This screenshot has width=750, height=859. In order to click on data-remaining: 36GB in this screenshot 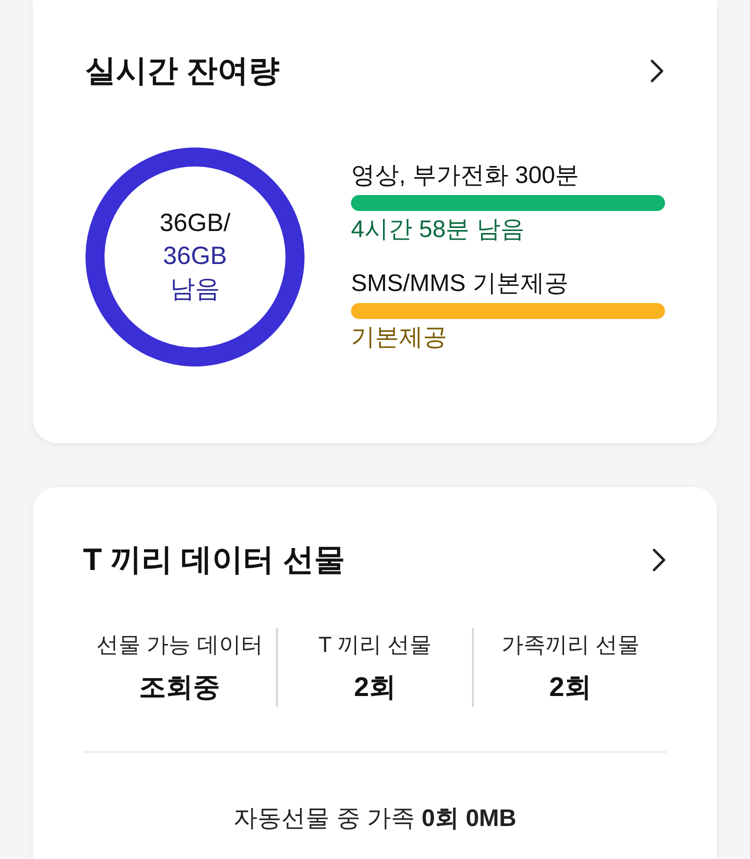, I will do `click(195, 256)`.